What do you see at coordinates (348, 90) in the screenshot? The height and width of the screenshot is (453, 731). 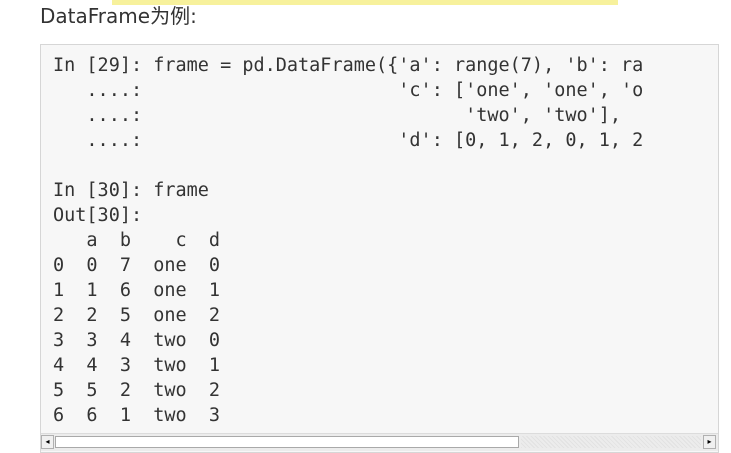 I see `code-line: ....: 'c': ['one', 'one', 'o` at bounding box center [348, 90].